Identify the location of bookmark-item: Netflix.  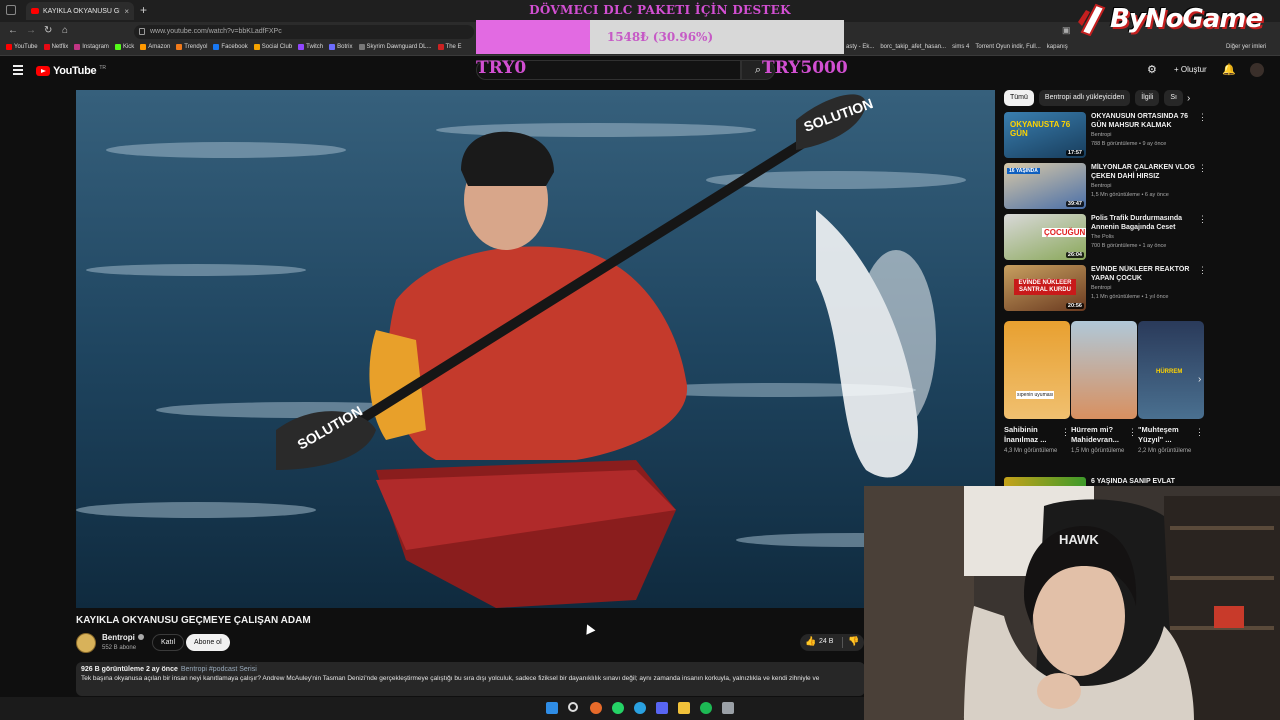
(56, 47).